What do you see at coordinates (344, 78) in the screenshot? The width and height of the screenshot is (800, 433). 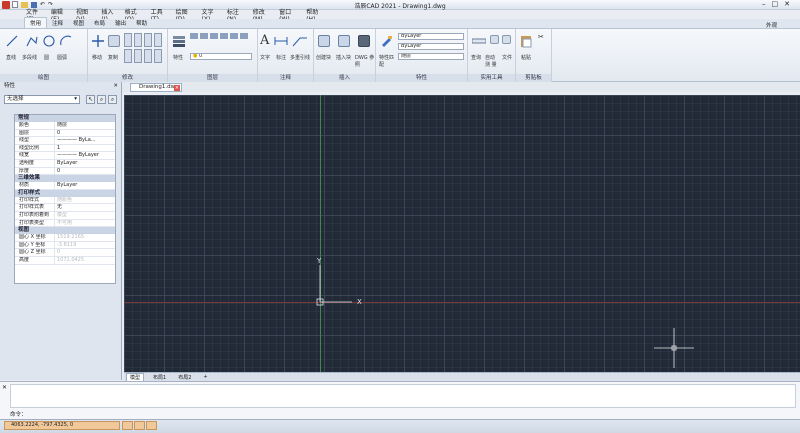 I see `insert-group-title: 插入` at bounding box center [344, 78].